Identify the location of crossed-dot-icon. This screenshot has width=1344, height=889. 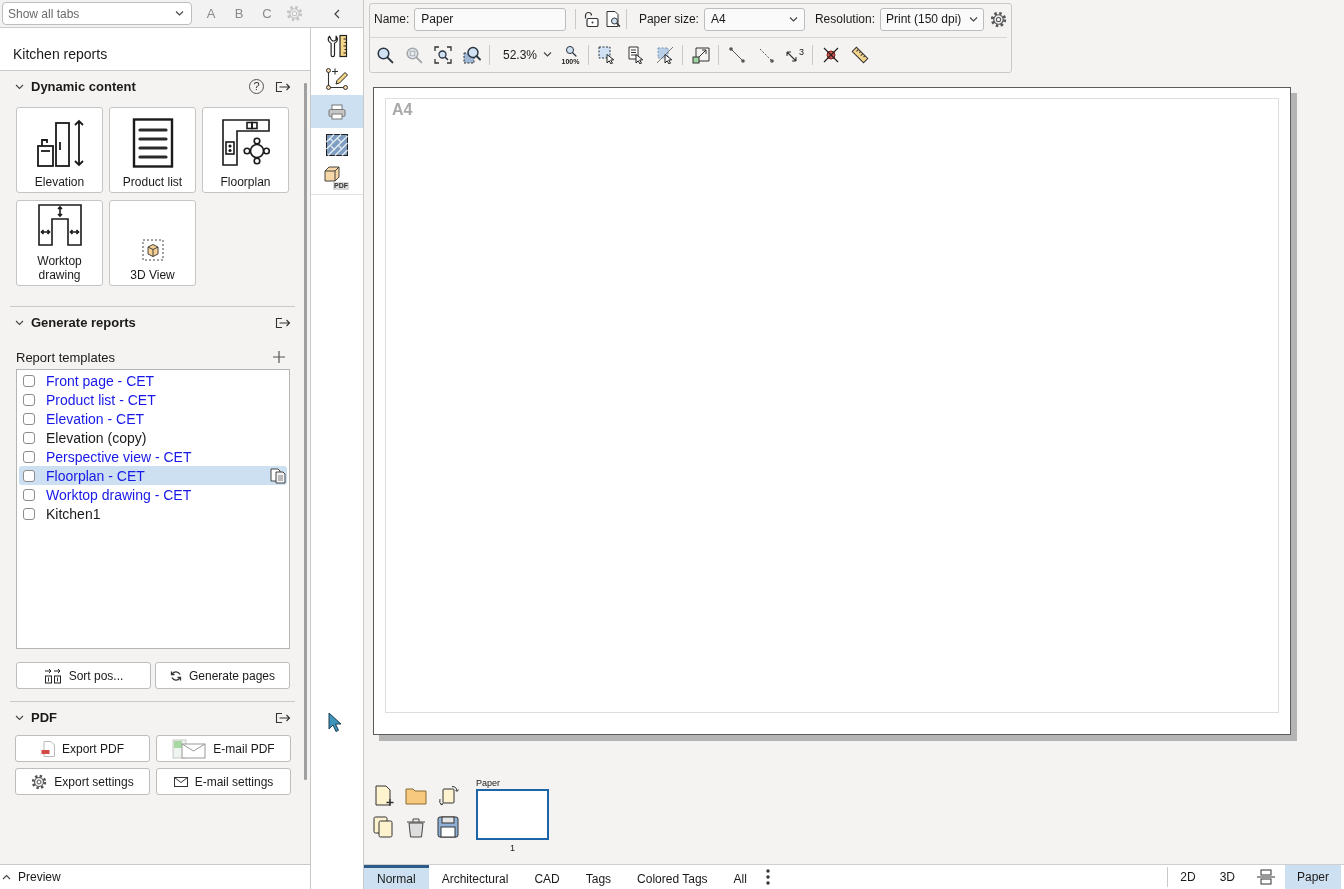
(830, 54).